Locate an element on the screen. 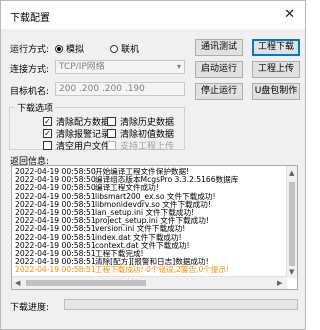 This screenshot has width=320, height=330. chevron-down-icon: ▾ is located at coordinates (178, 66).